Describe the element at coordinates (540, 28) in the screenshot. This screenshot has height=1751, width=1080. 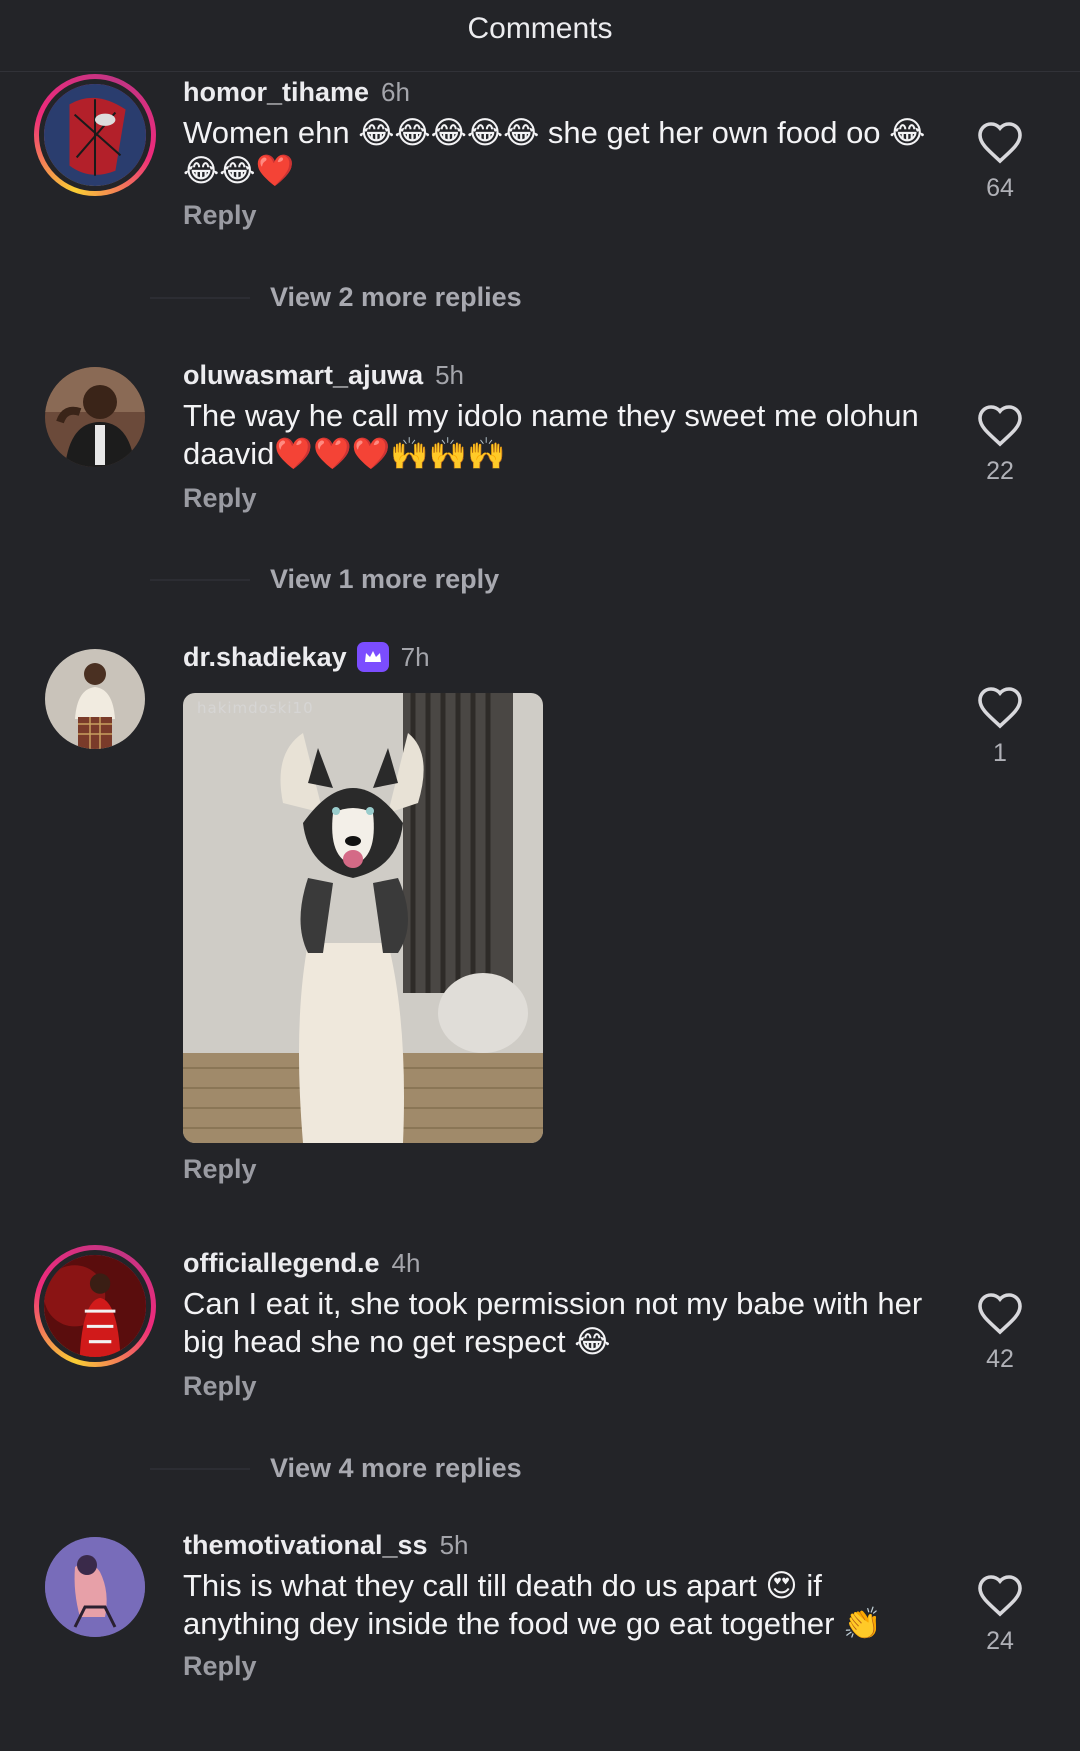
I see `header-title: Comments` at that location.